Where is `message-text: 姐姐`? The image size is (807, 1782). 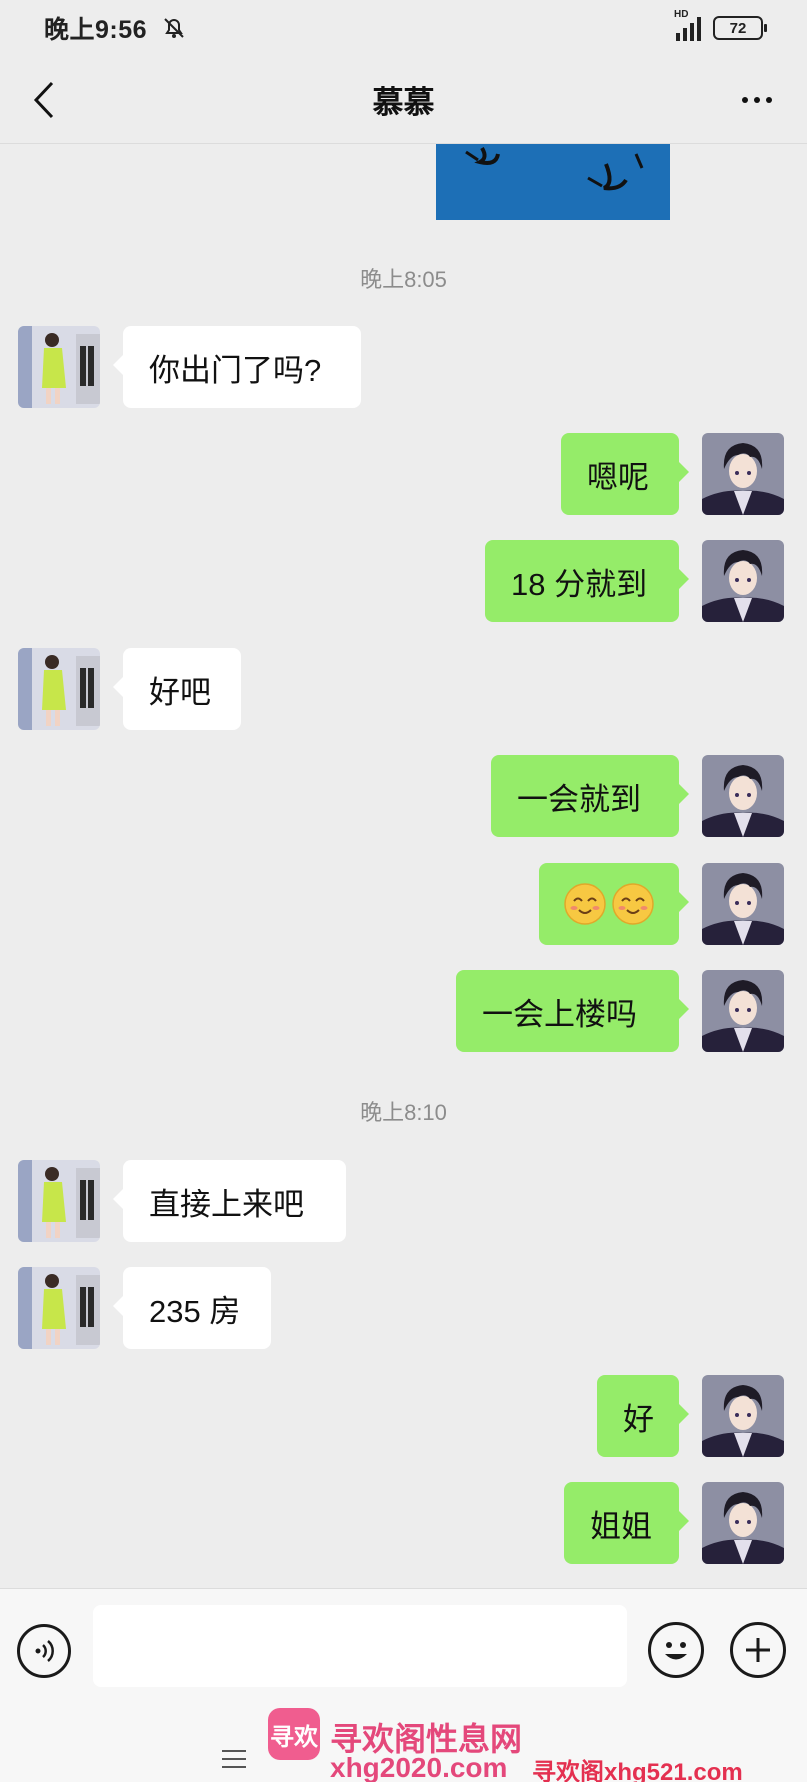
message-text: 姐姐 is located at coordinates (621, 1526).